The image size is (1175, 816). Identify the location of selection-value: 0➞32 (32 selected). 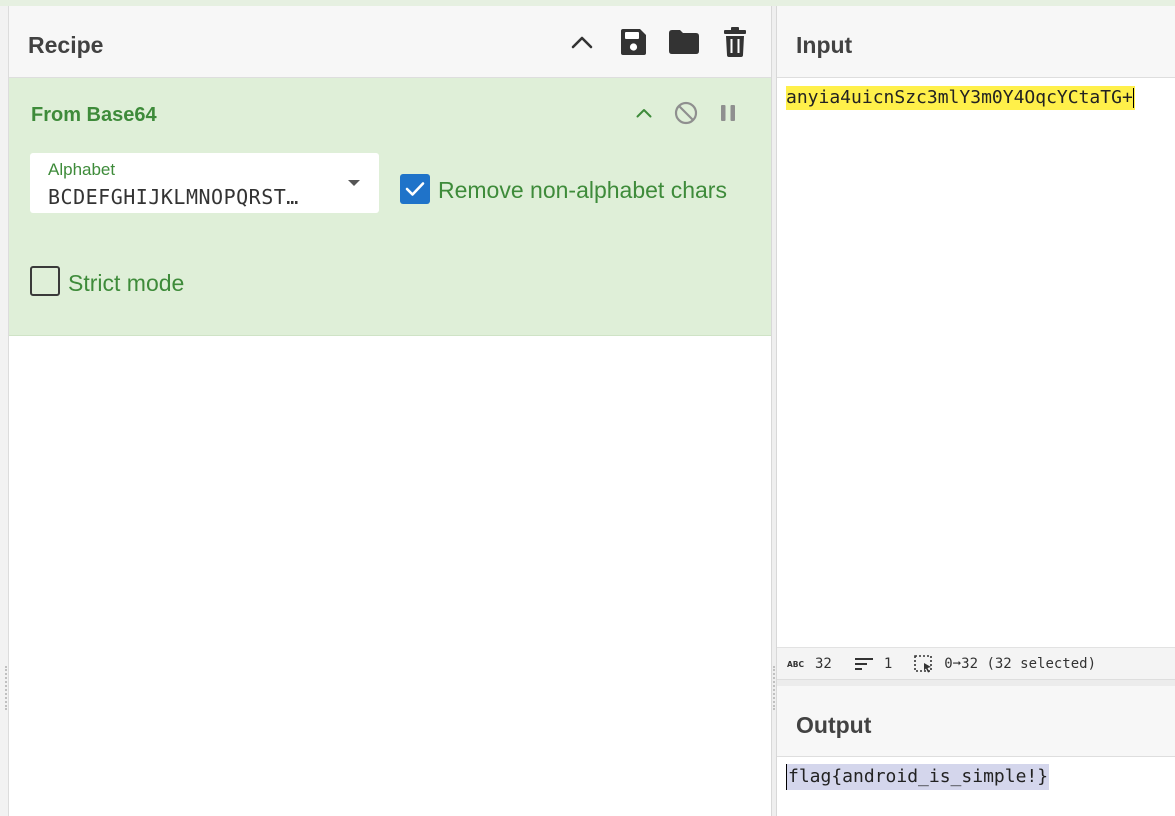
(1020, 663).